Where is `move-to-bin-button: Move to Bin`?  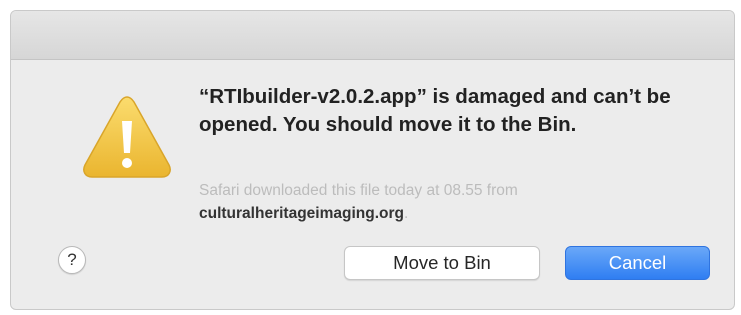 move-to-bin-button: Move to Bin is located at coordinates (442, 263).